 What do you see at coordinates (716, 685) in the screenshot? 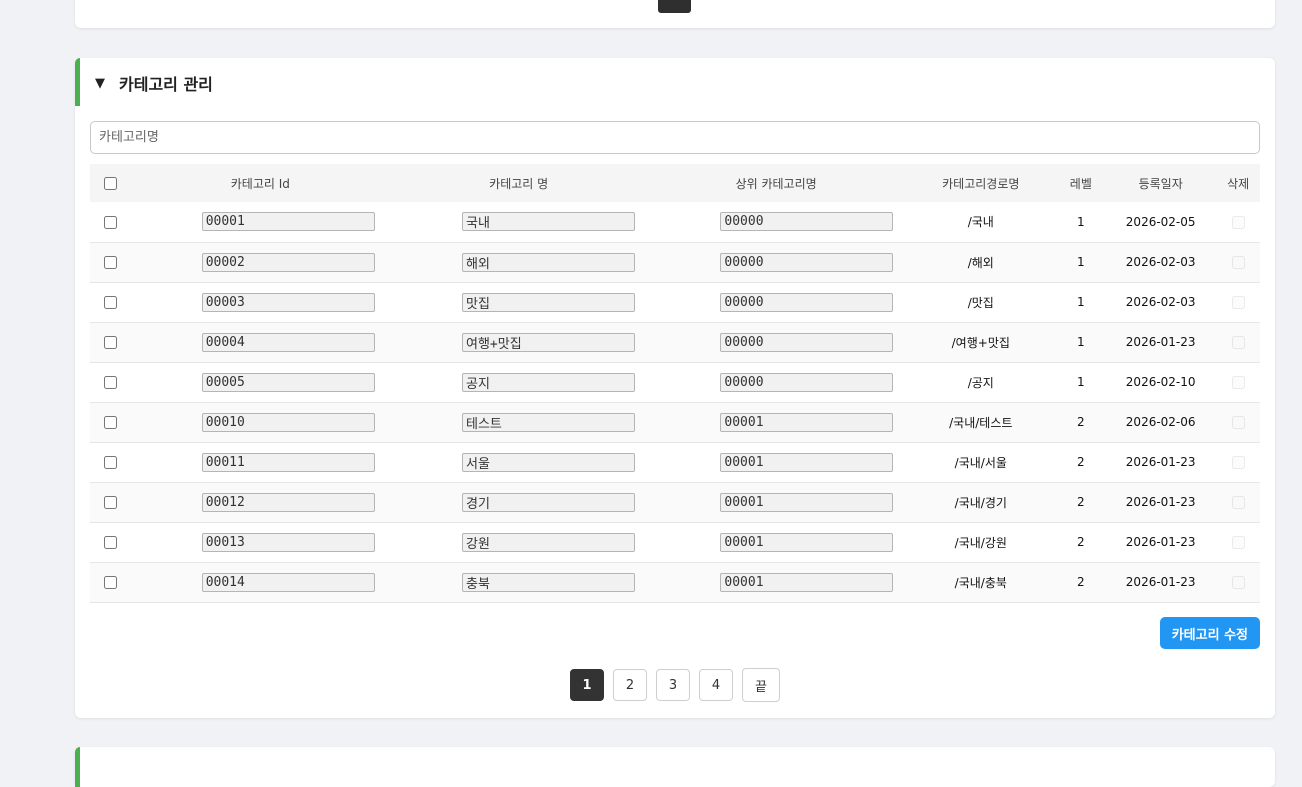
I see `page-button-4: 4` at bounding box center [716, 685].